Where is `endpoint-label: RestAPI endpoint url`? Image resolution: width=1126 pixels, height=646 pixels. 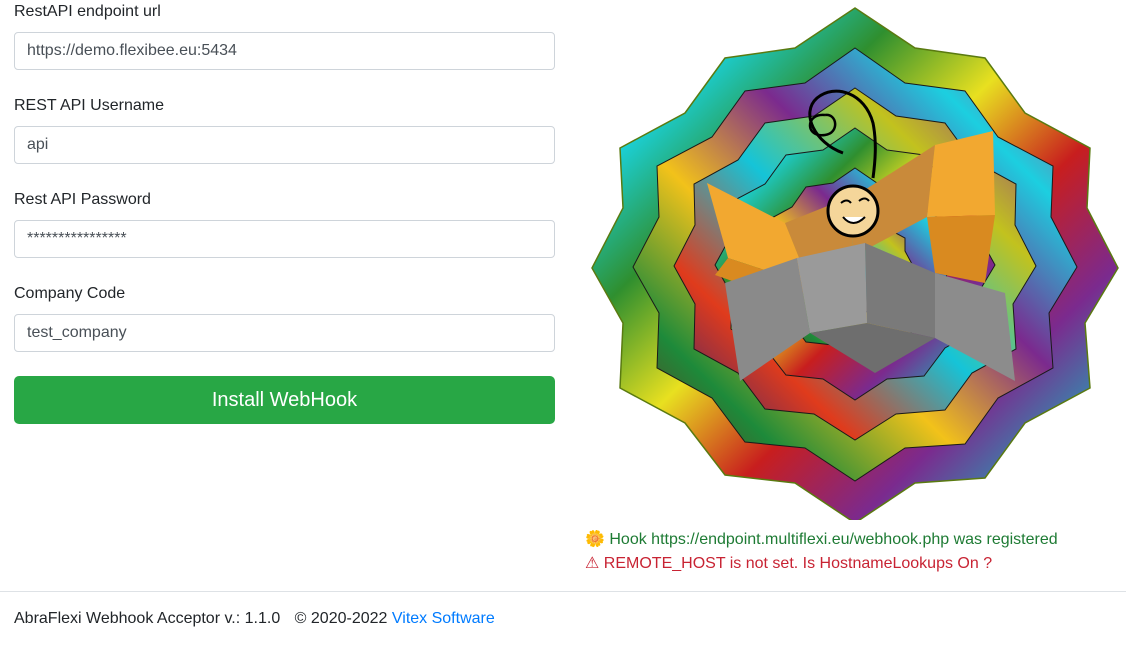
endpoint-label: RestAPI endpoint url is located at coordinates (87, 11).